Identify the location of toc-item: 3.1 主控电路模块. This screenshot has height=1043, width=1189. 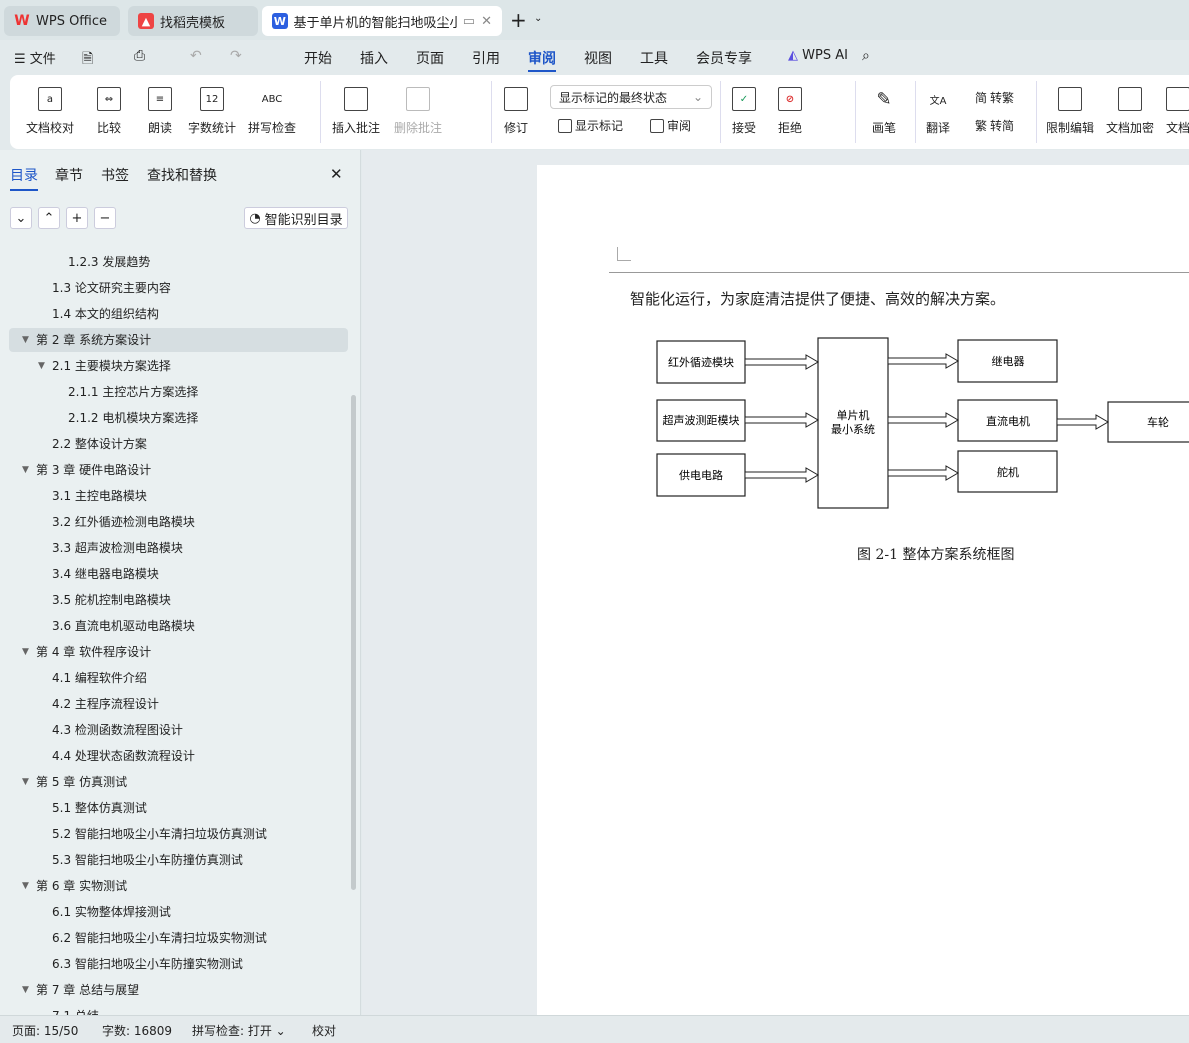
(175, 496).